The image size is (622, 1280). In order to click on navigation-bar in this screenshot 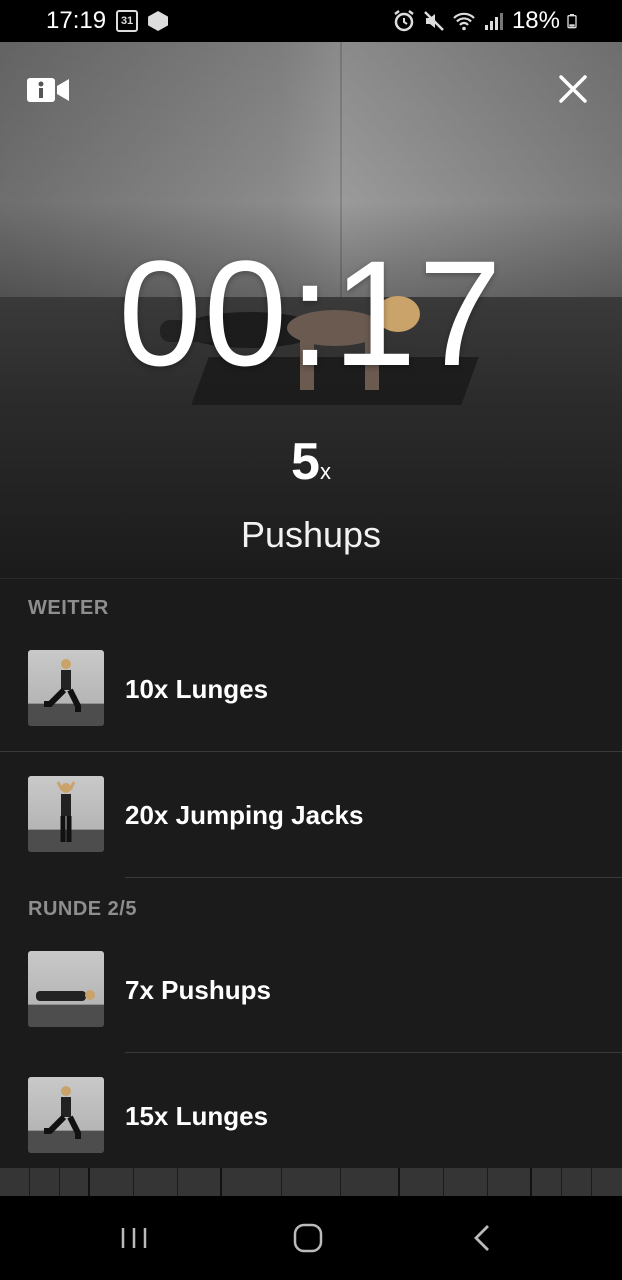, I will do `click(311, 1238)`.